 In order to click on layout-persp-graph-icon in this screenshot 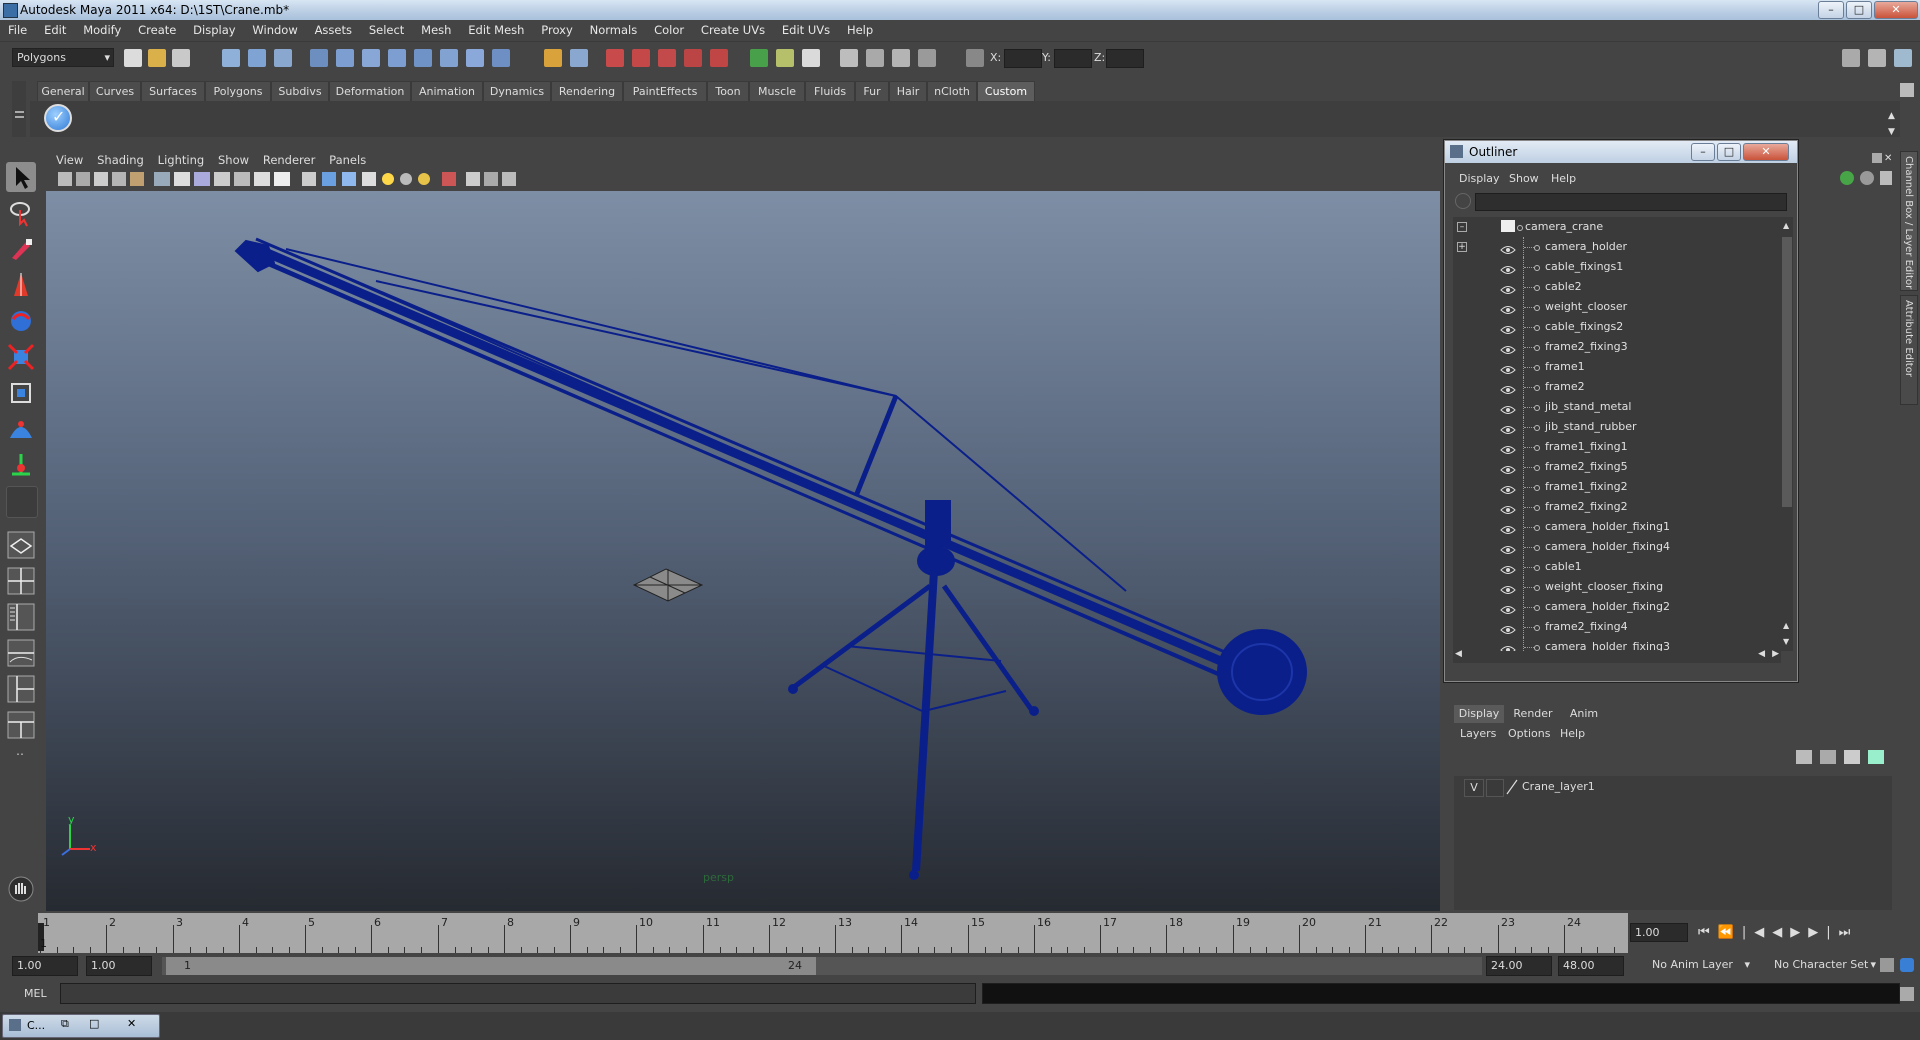, I will do `click(21, 653)`.